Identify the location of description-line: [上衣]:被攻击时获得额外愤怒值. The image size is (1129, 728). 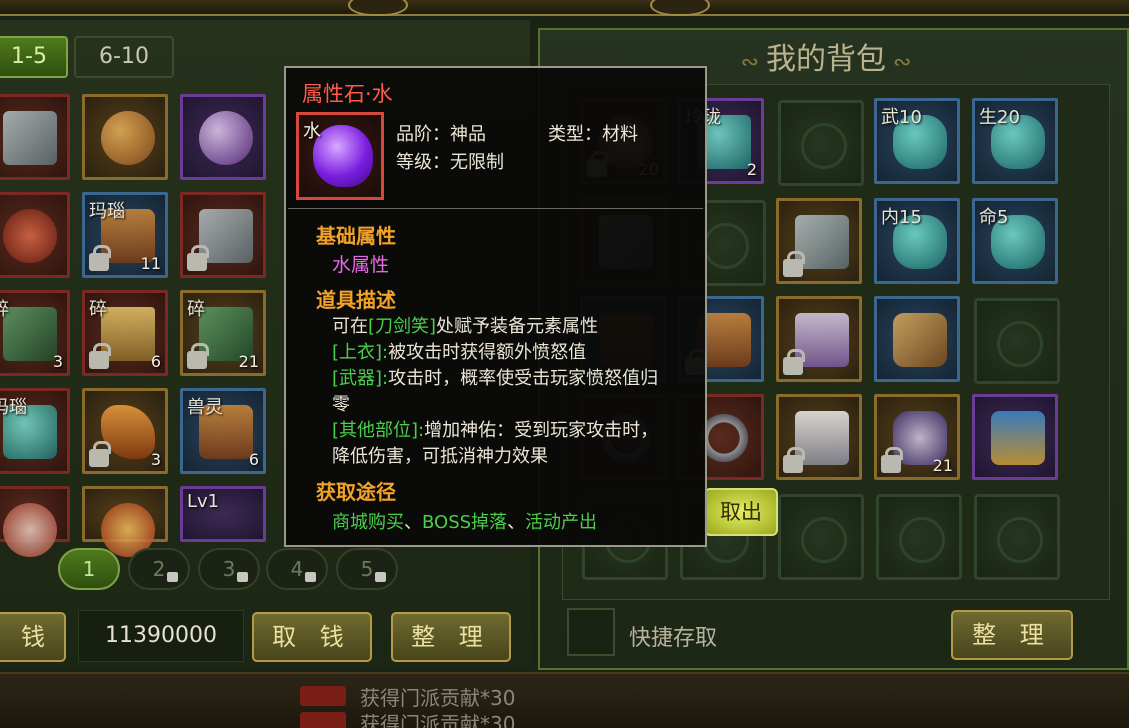
(507, 353).